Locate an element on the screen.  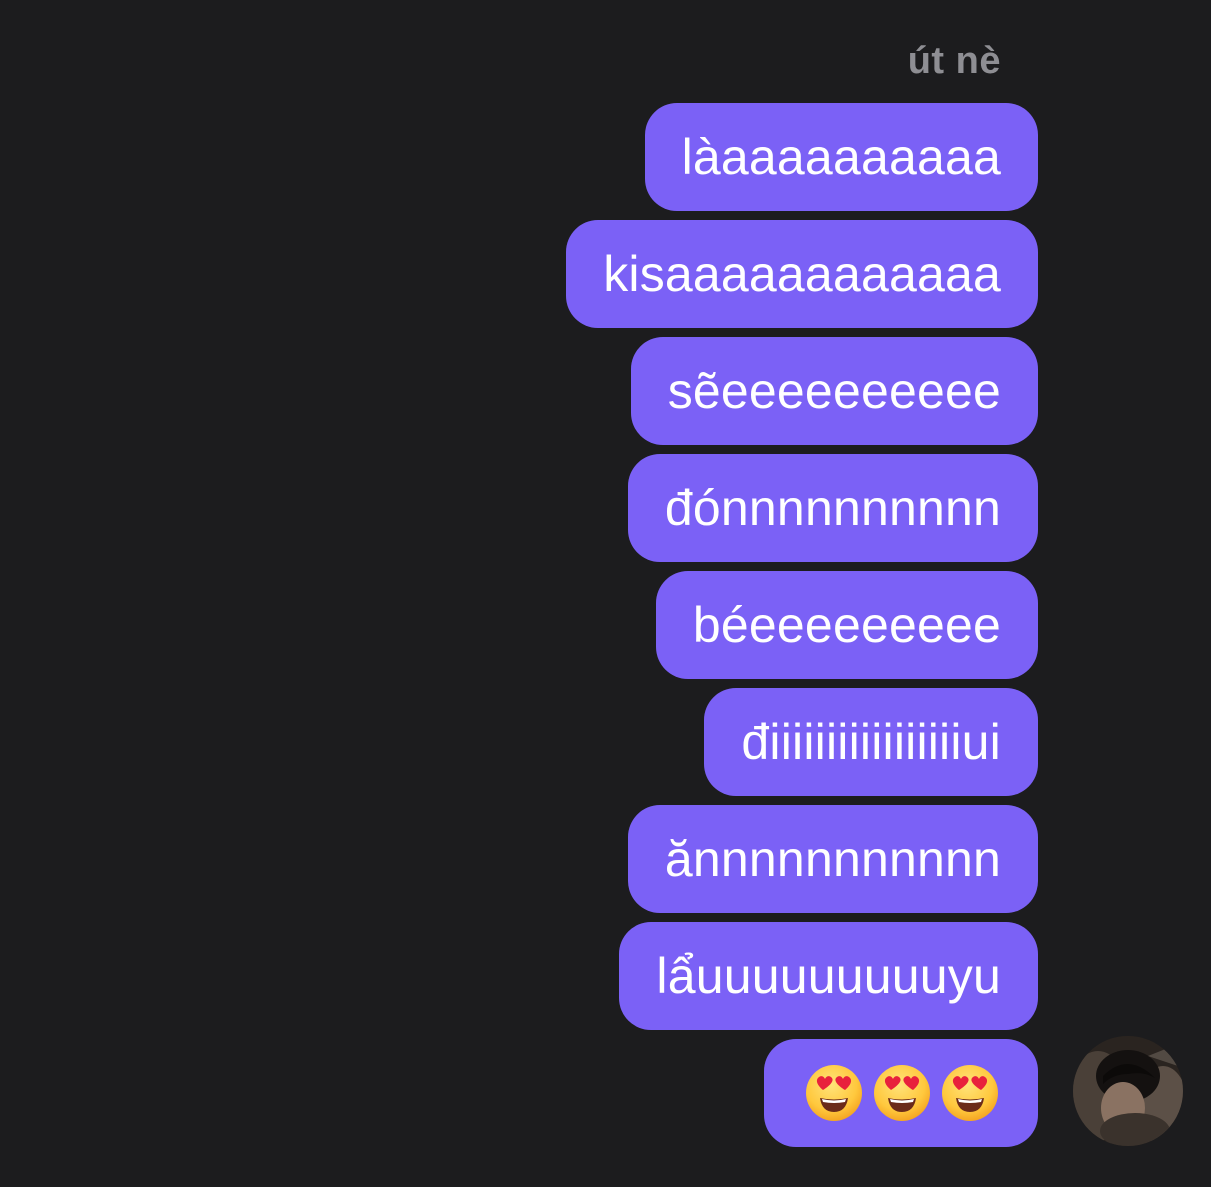
message-text: kisaaaaaaaaaaaa is located at coordinates (802, 274).